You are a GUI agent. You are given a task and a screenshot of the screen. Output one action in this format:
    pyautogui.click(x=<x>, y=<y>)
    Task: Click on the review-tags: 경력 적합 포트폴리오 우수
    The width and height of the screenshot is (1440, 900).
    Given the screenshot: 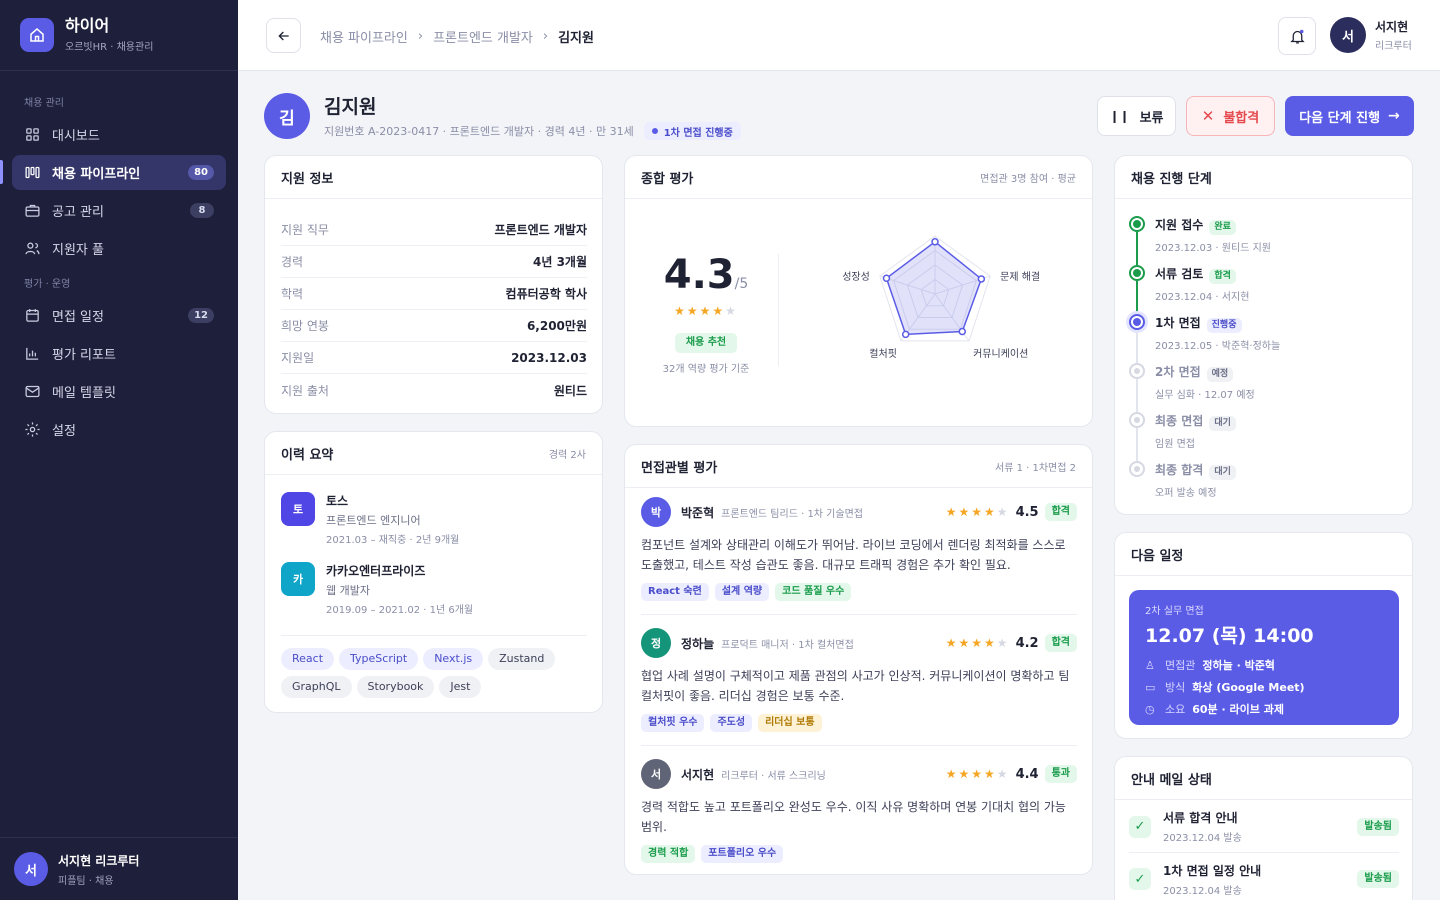 What is the action you would take?
    pyautogui.click(x=859, y=854)
    